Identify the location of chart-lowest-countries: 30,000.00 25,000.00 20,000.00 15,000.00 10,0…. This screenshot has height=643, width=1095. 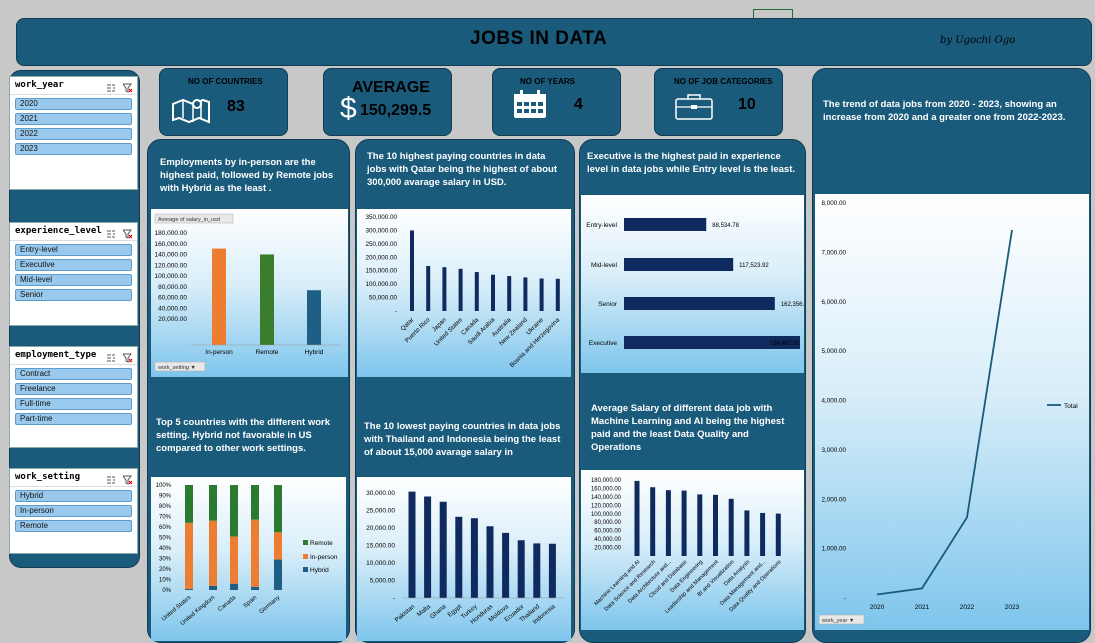
(465, 558).